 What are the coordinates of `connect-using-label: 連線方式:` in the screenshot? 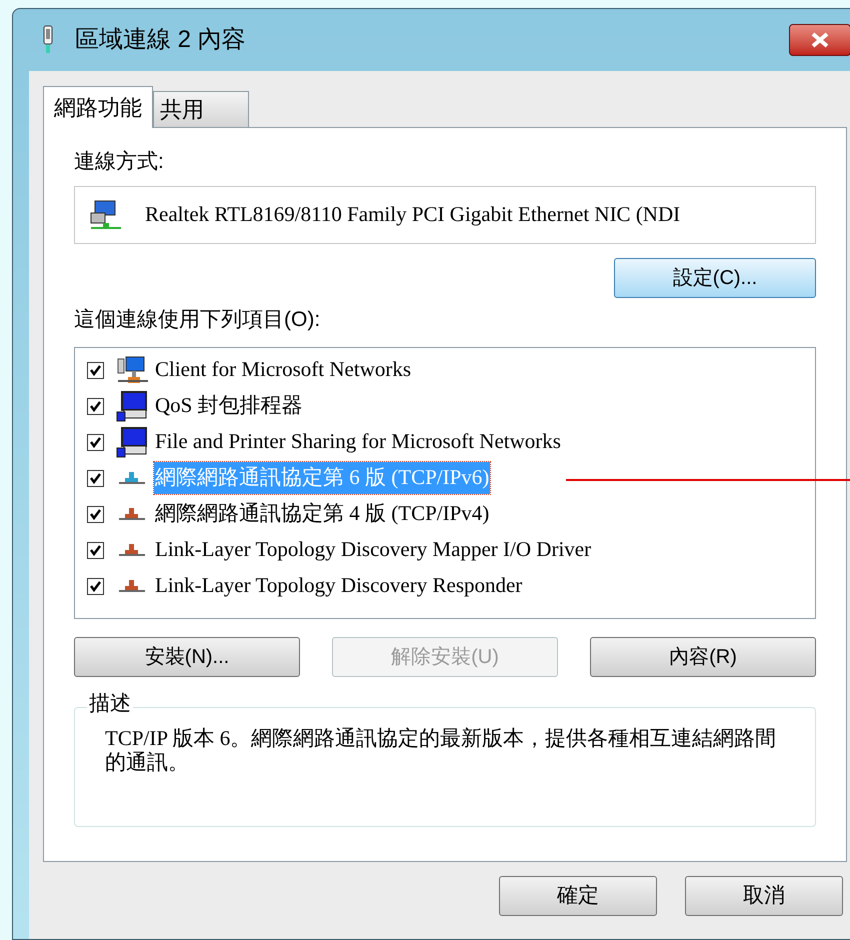 It's located at (119, 162).